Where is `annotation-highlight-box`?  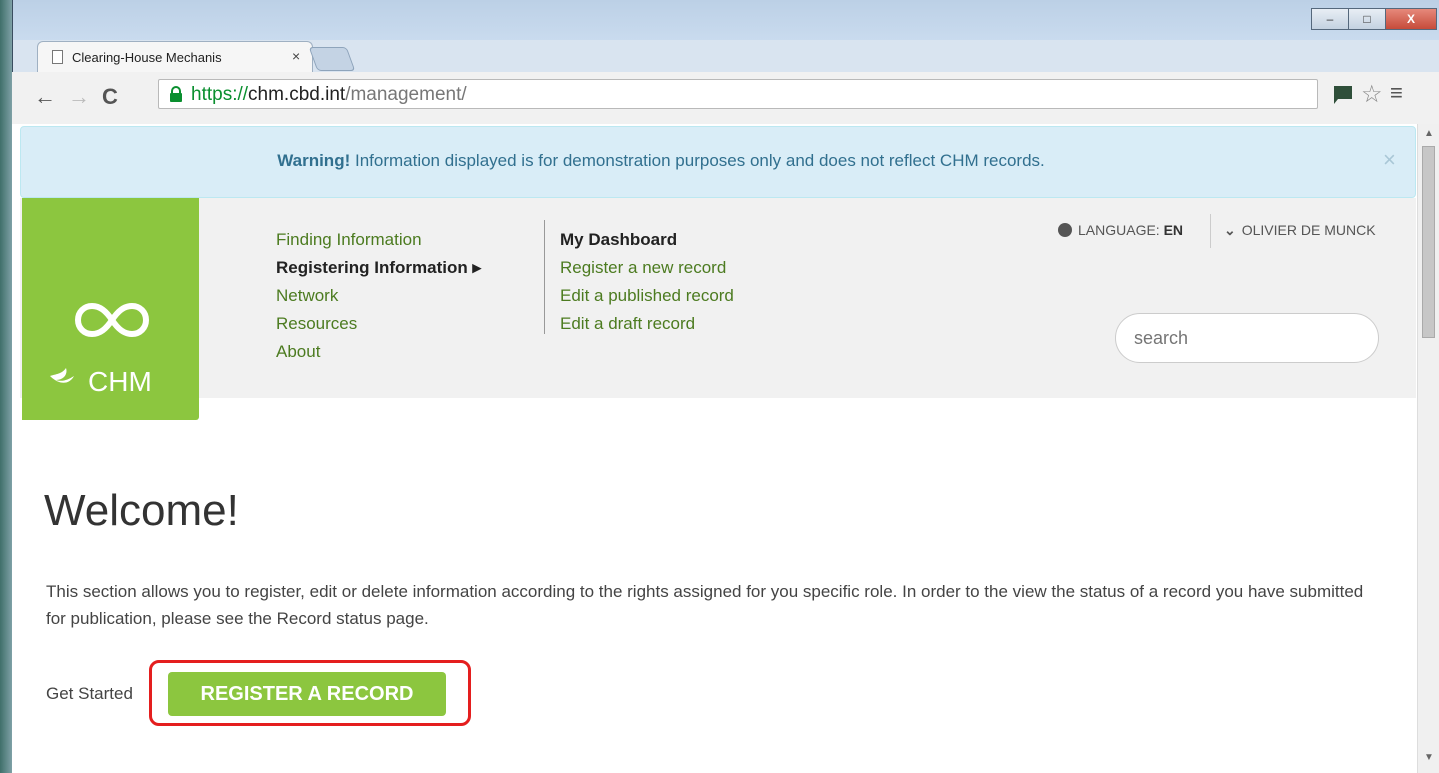 annotation-highlight-box is located at coordinates (310, 693).